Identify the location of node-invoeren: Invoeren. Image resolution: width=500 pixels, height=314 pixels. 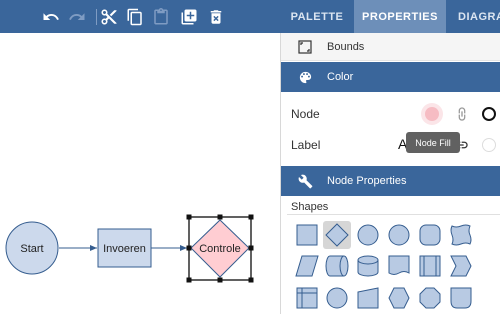
(124, 248).